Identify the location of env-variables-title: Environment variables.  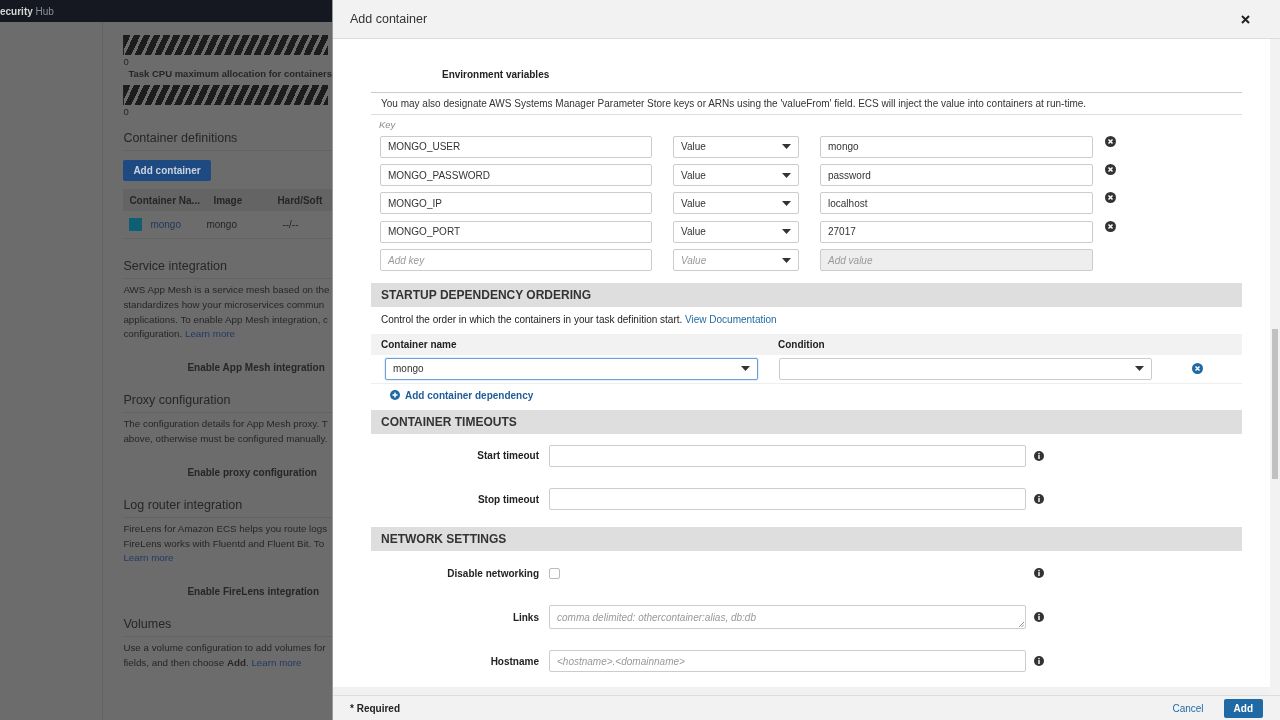
(496, 74).